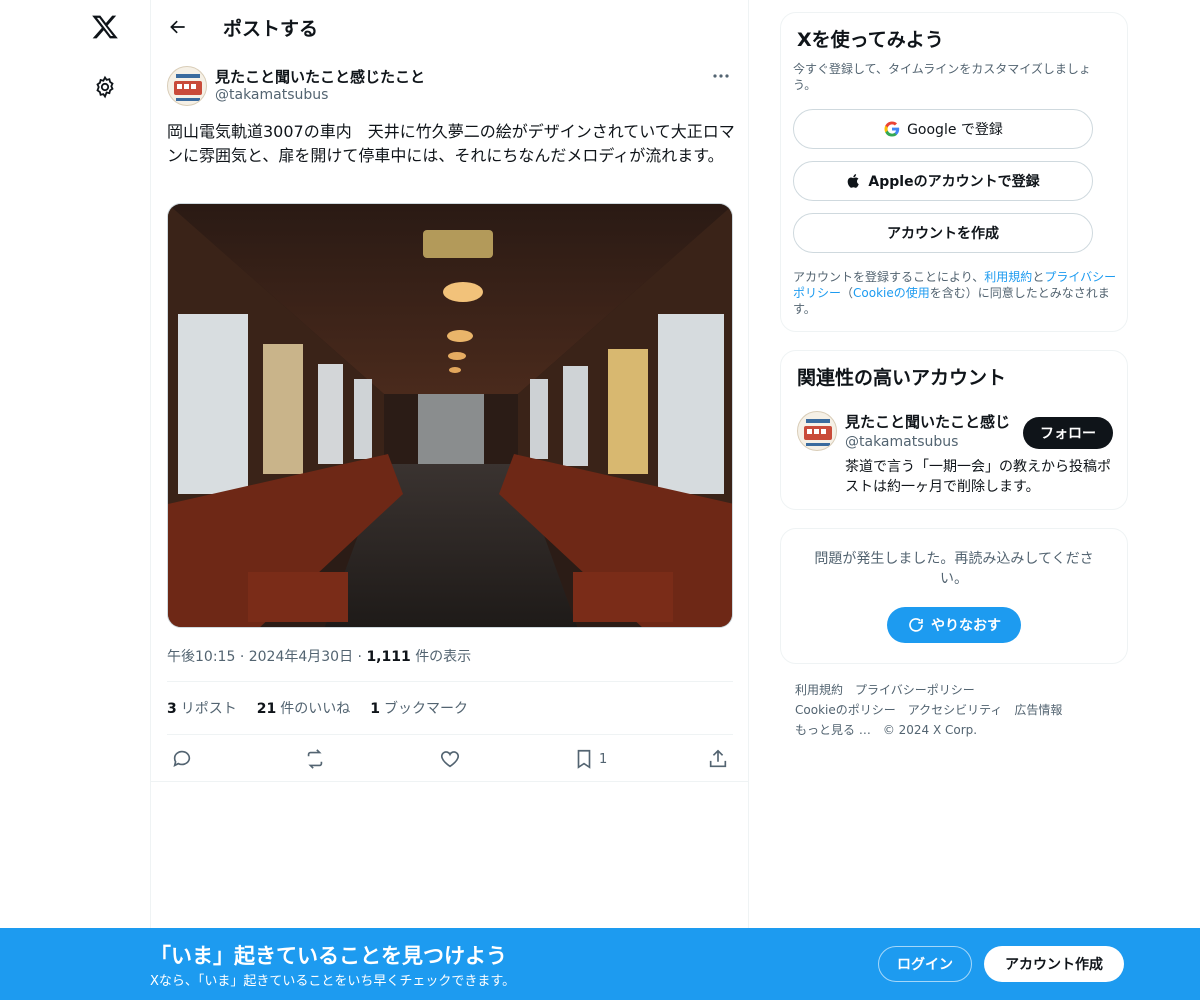 The width and height of the screenshot is (1200, 1000). I want to click on related-avatar, so click(817, 431).